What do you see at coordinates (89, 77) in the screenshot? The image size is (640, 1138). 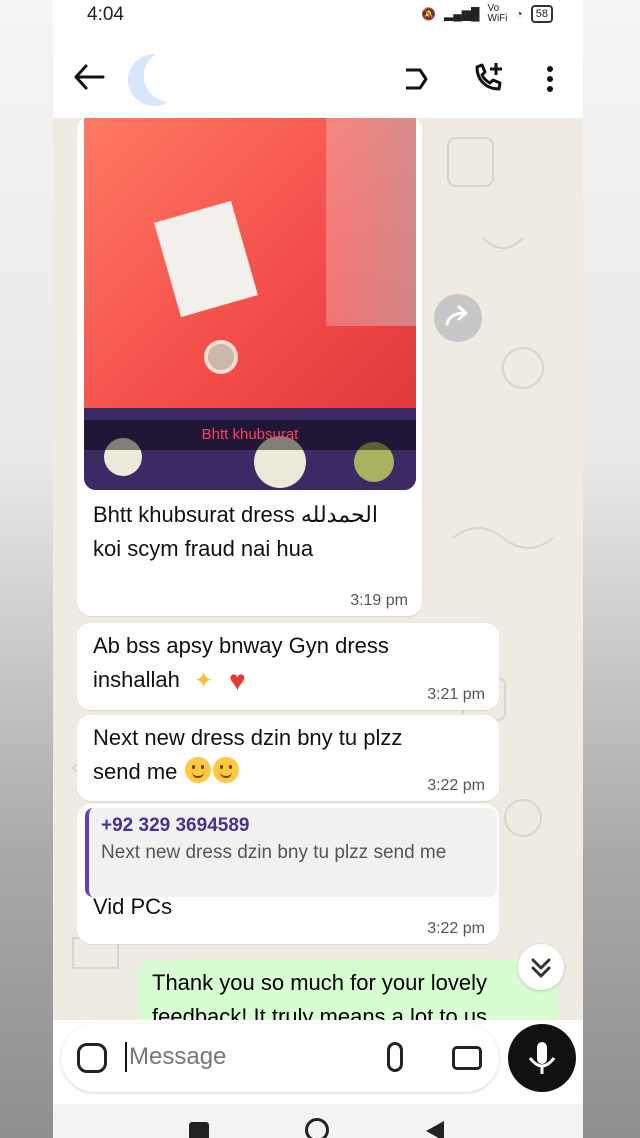 I see `back-arrow-icon` at bounding box center [89, 77].